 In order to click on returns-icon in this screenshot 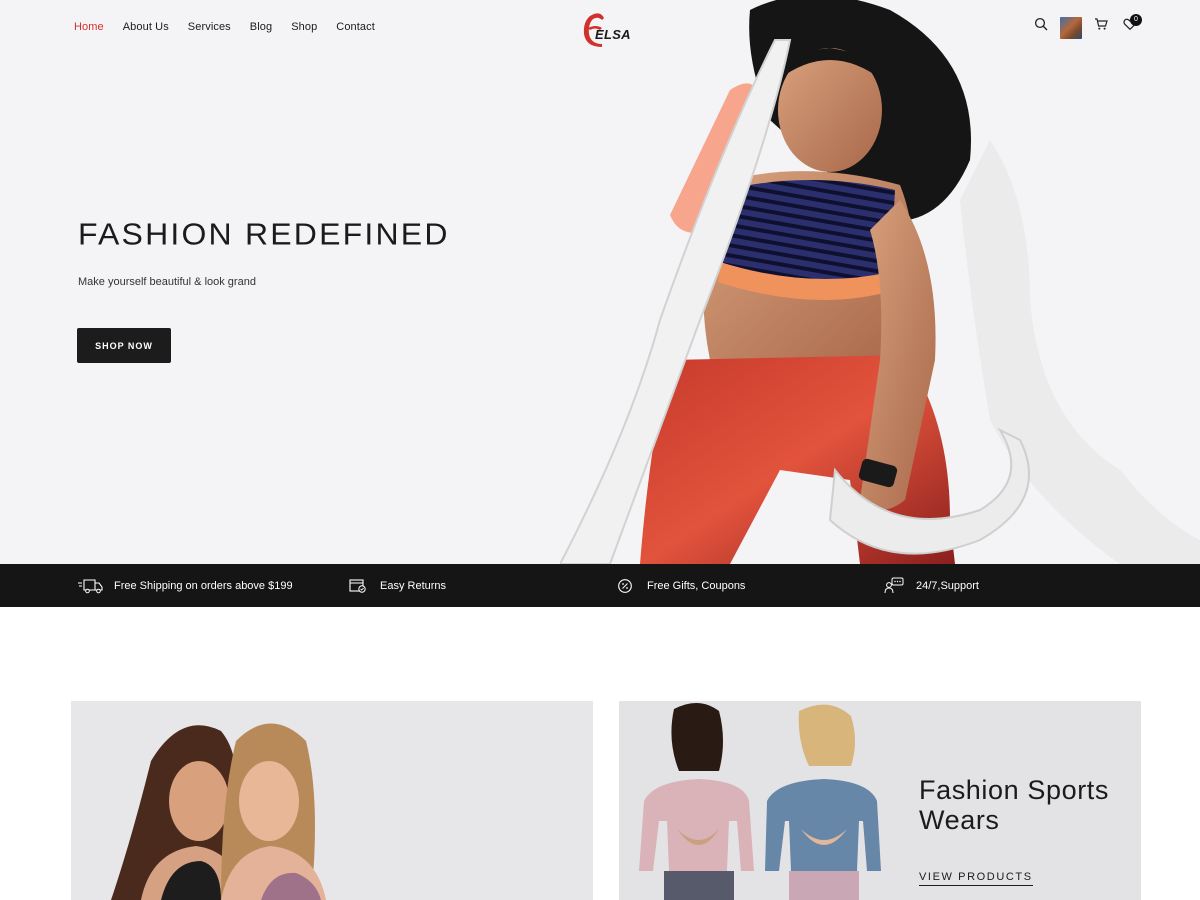, I will do `click(357, 585)`.